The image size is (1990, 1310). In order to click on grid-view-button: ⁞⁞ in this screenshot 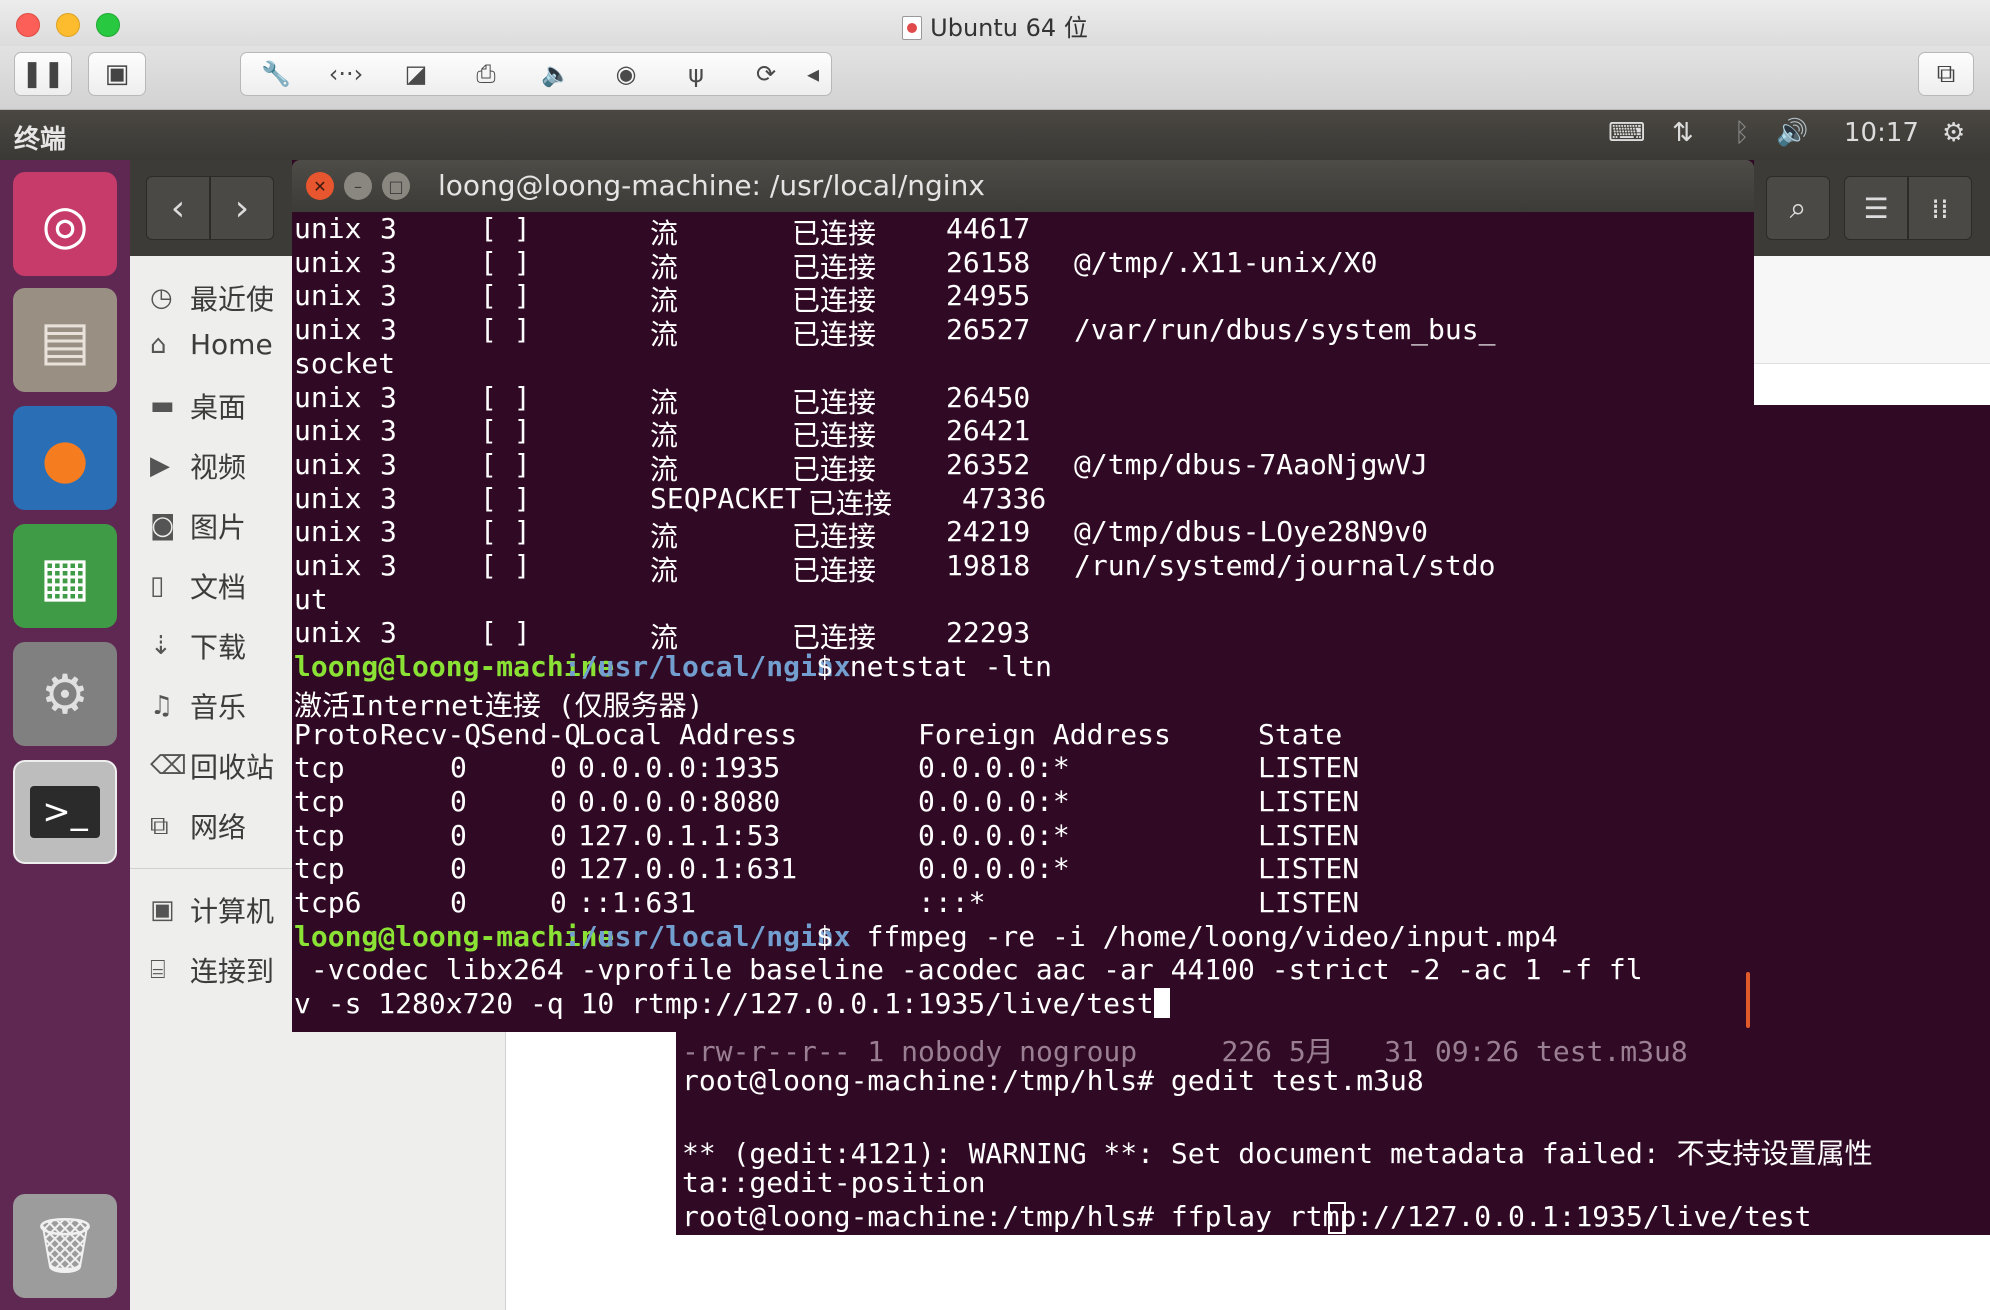, I will do `click(1940, 208)`.